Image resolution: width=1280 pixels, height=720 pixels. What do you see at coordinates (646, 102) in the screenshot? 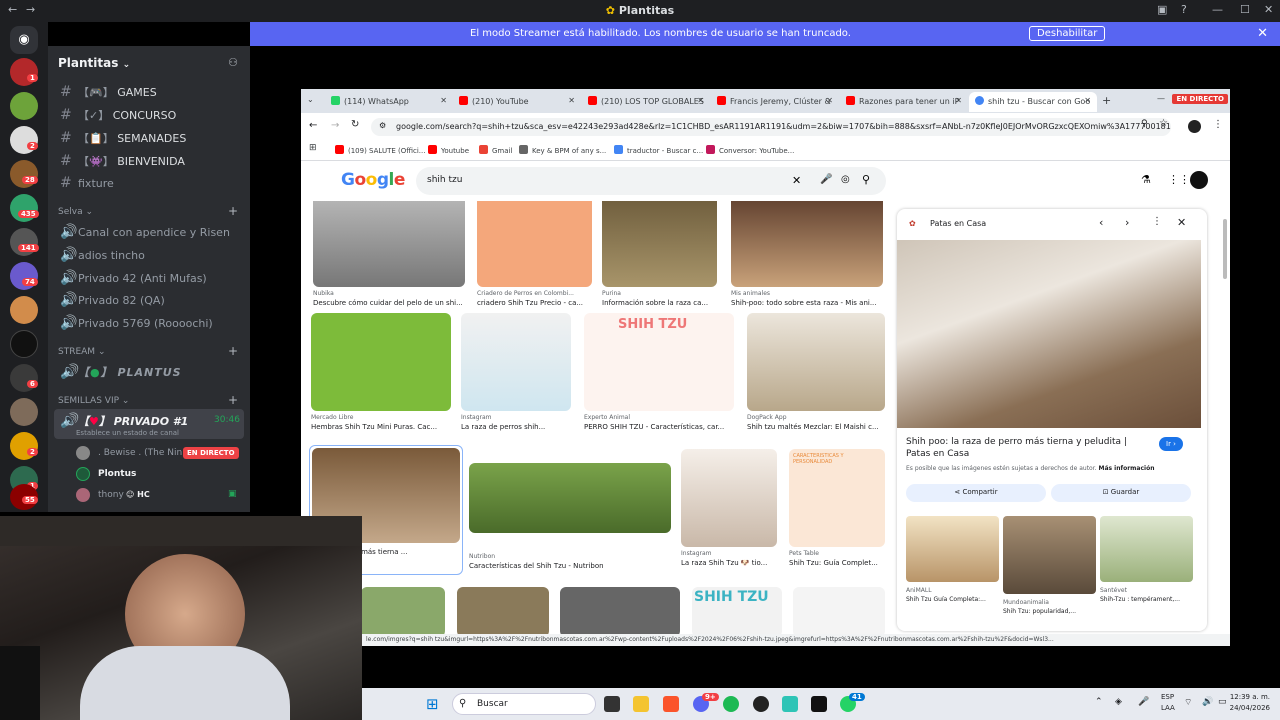
I see `tab-youtube-2: (210) LOS TOP GLOBALES ✕` at bounding box center [646, 102].